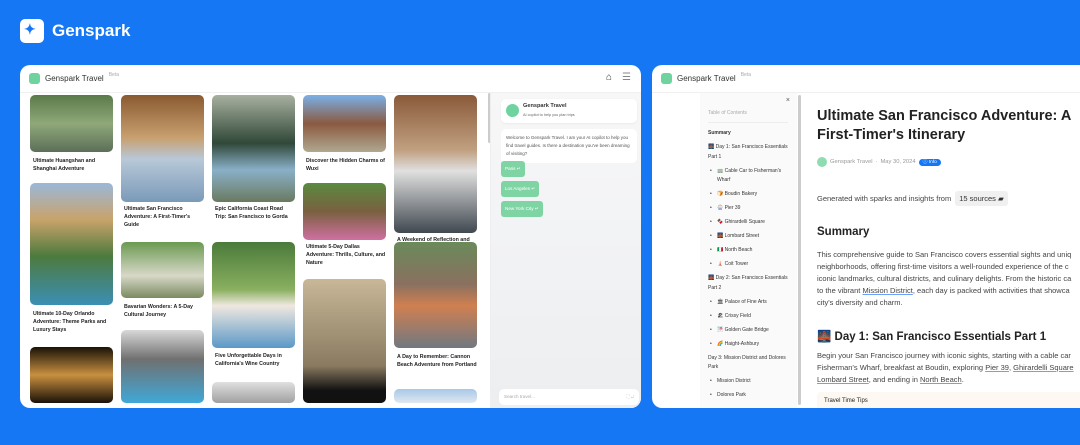 This screenshot has width=1080, height=445. Describe the element at coordinates (91, 30) in the screenshot. I see `brand-name: Genspark` at that location.